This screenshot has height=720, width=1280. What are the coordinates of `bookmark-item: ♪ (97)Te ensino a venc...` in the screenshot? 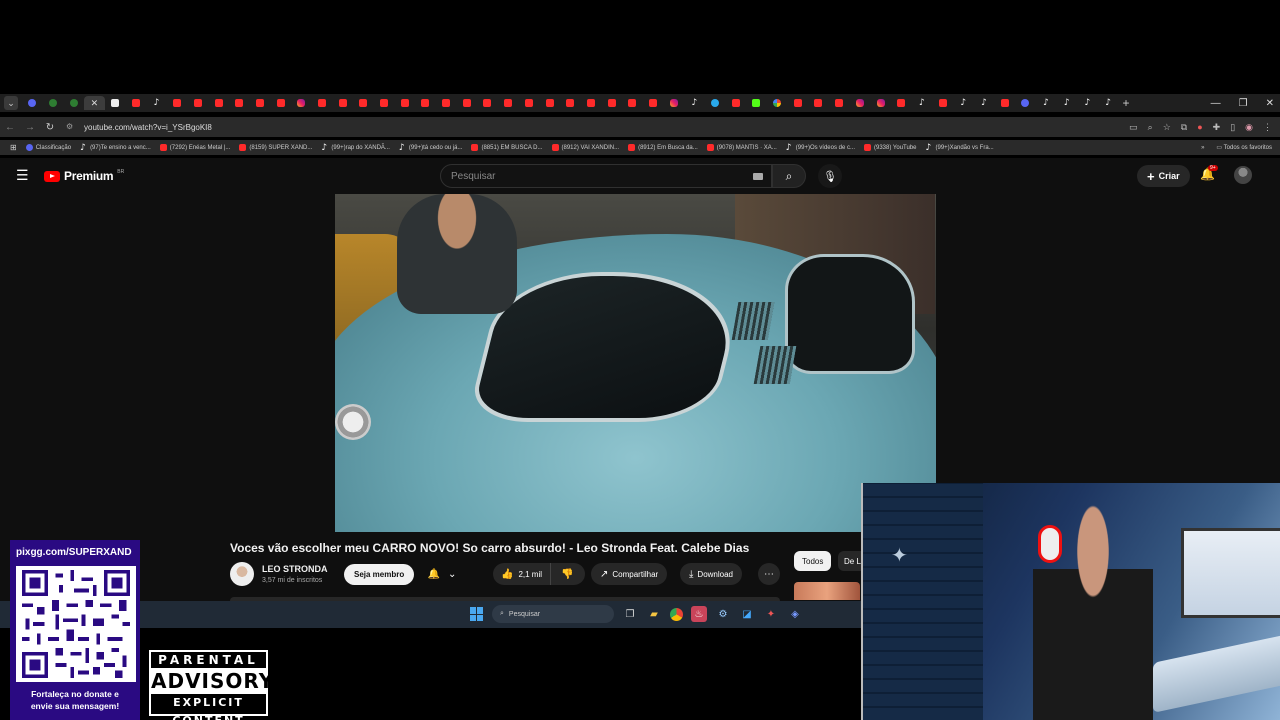 It's located at (115, 148).